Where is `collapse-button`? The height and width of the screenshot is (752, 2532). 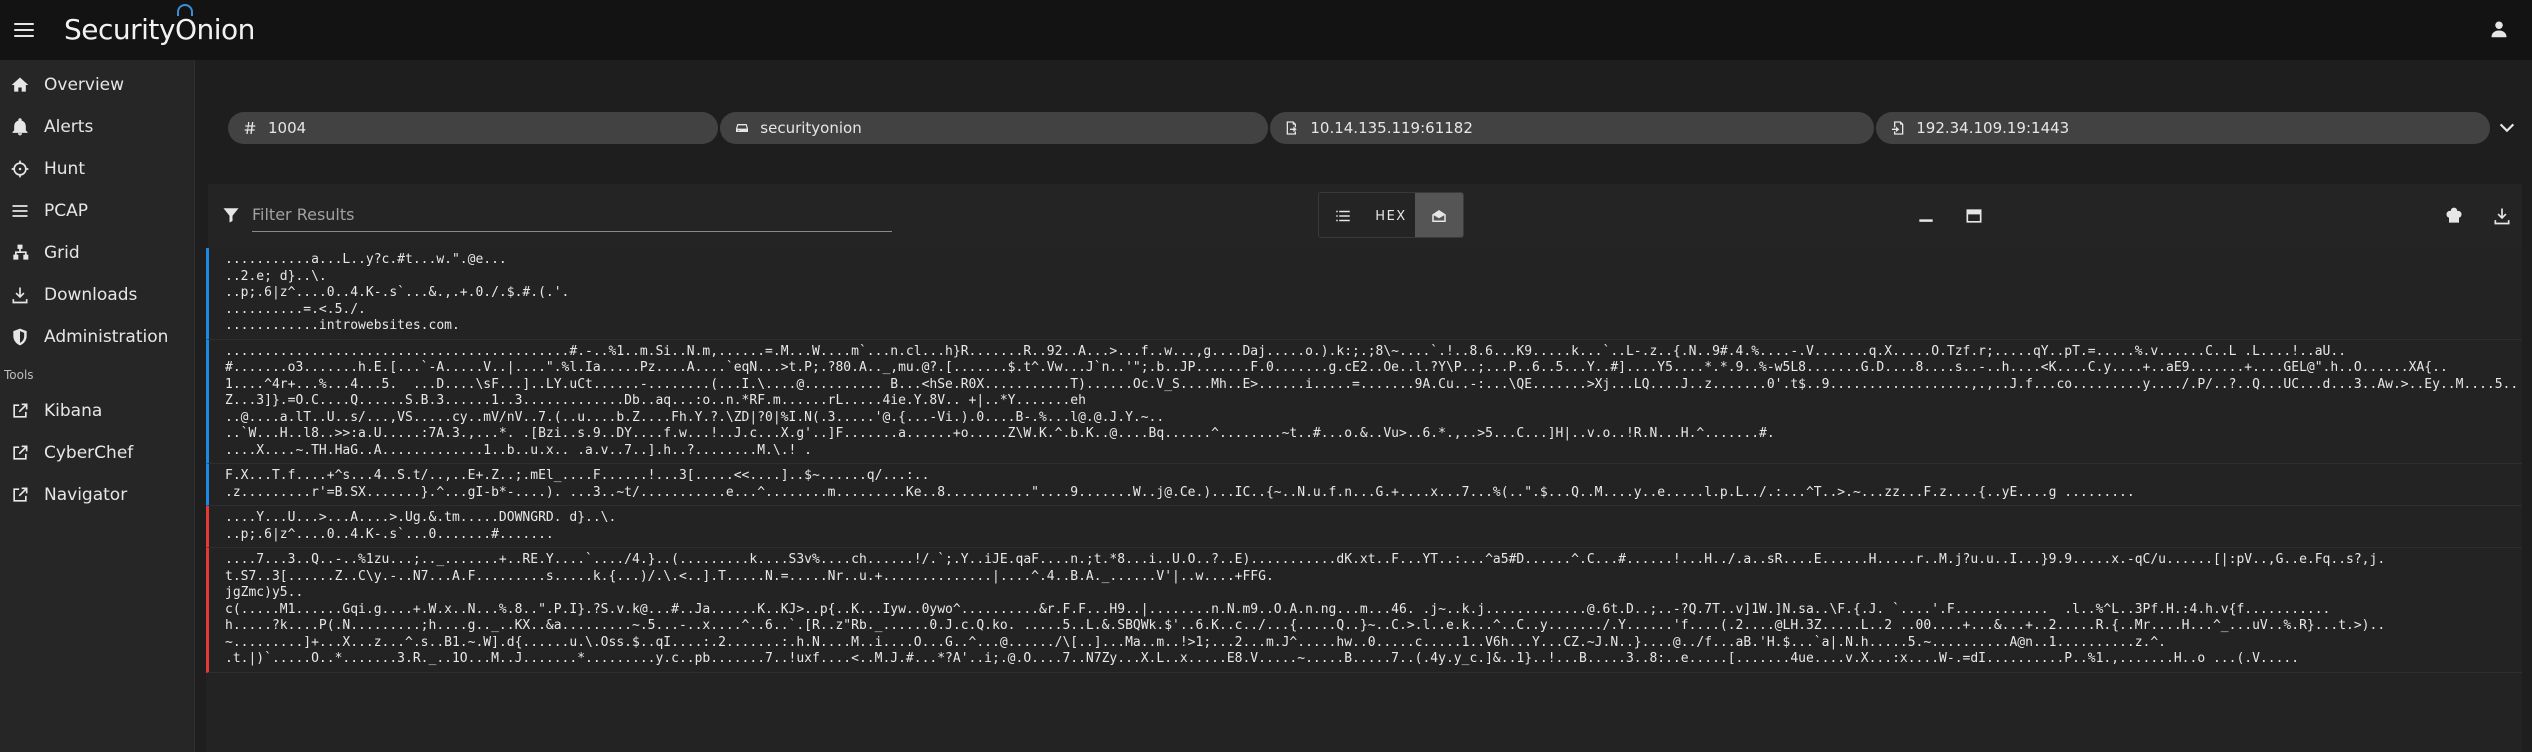
collapse-button is located at coordinates (1926, 216).